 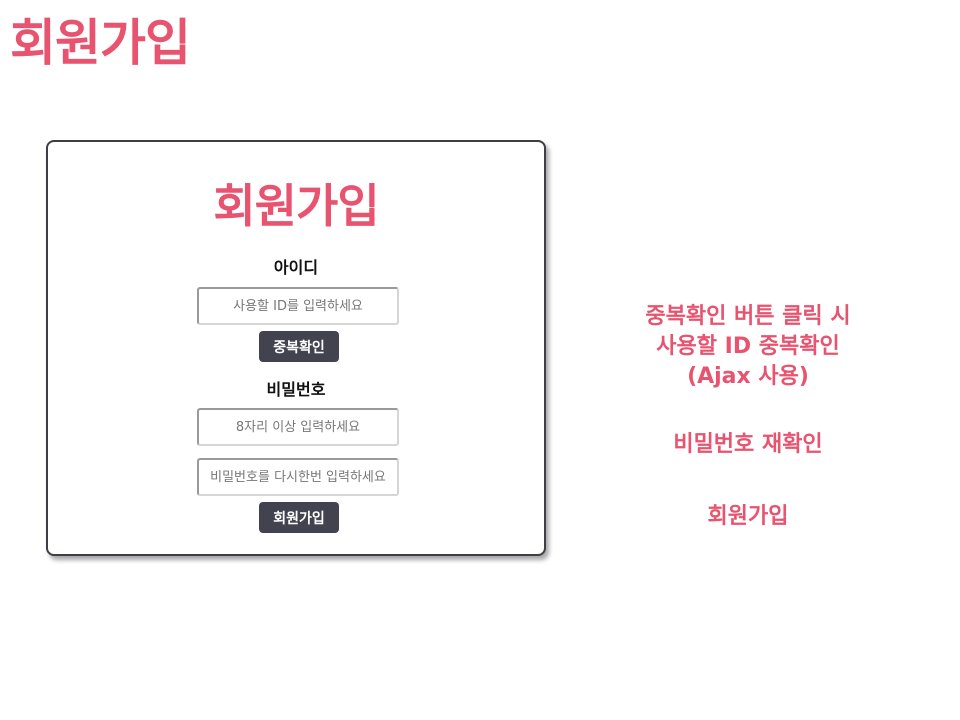 What do you see at coordinates (296, 267) in the screenshot?
I see `id-label: 아이디` at bounding box center [296, 267].